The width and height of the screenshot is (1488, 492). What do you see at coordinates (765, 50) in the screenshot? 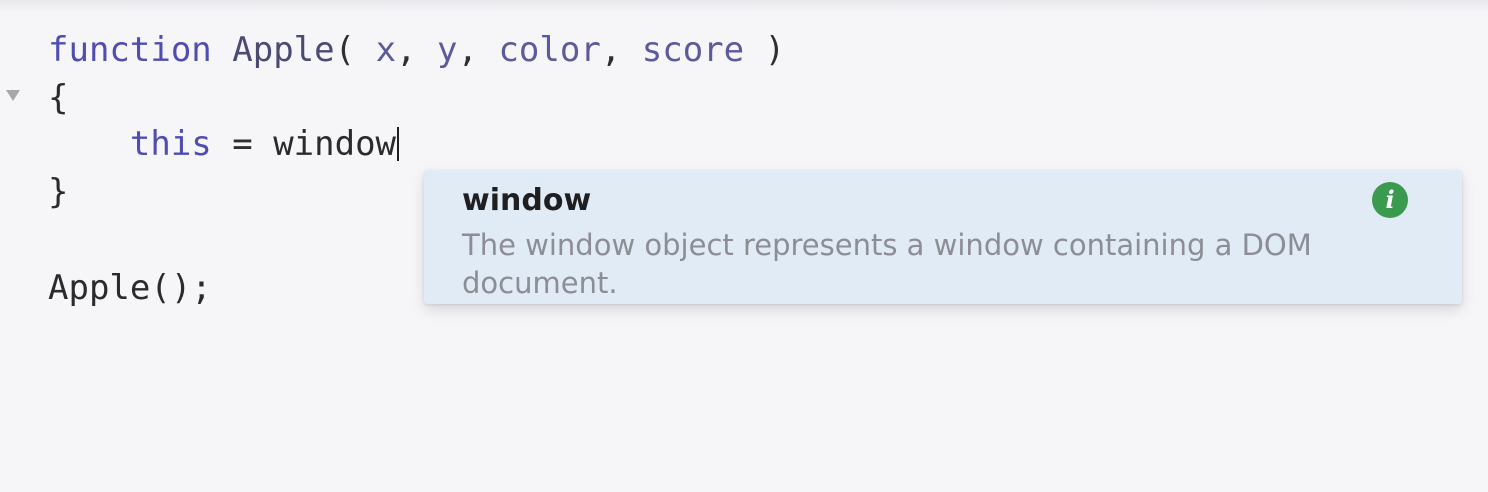
I see `close-paren: )` at bounding box center [765, 50].